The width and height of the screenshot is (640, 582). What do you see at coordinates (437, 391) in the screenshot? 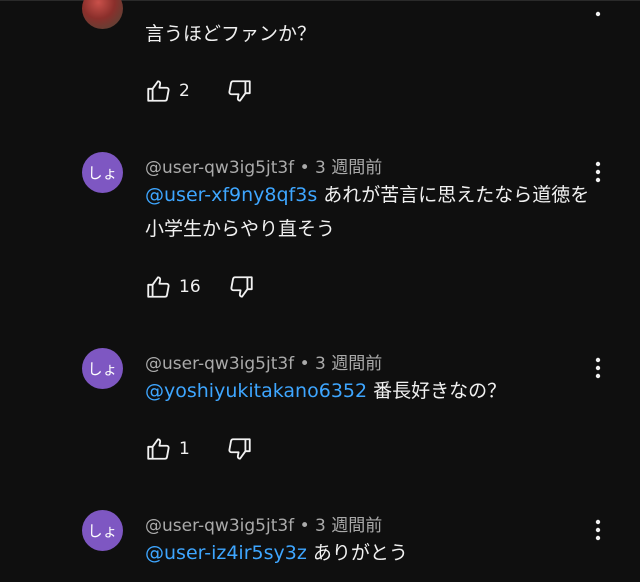
I see `comment-text: 番長好きなの？` at bounding box center [437, 391].